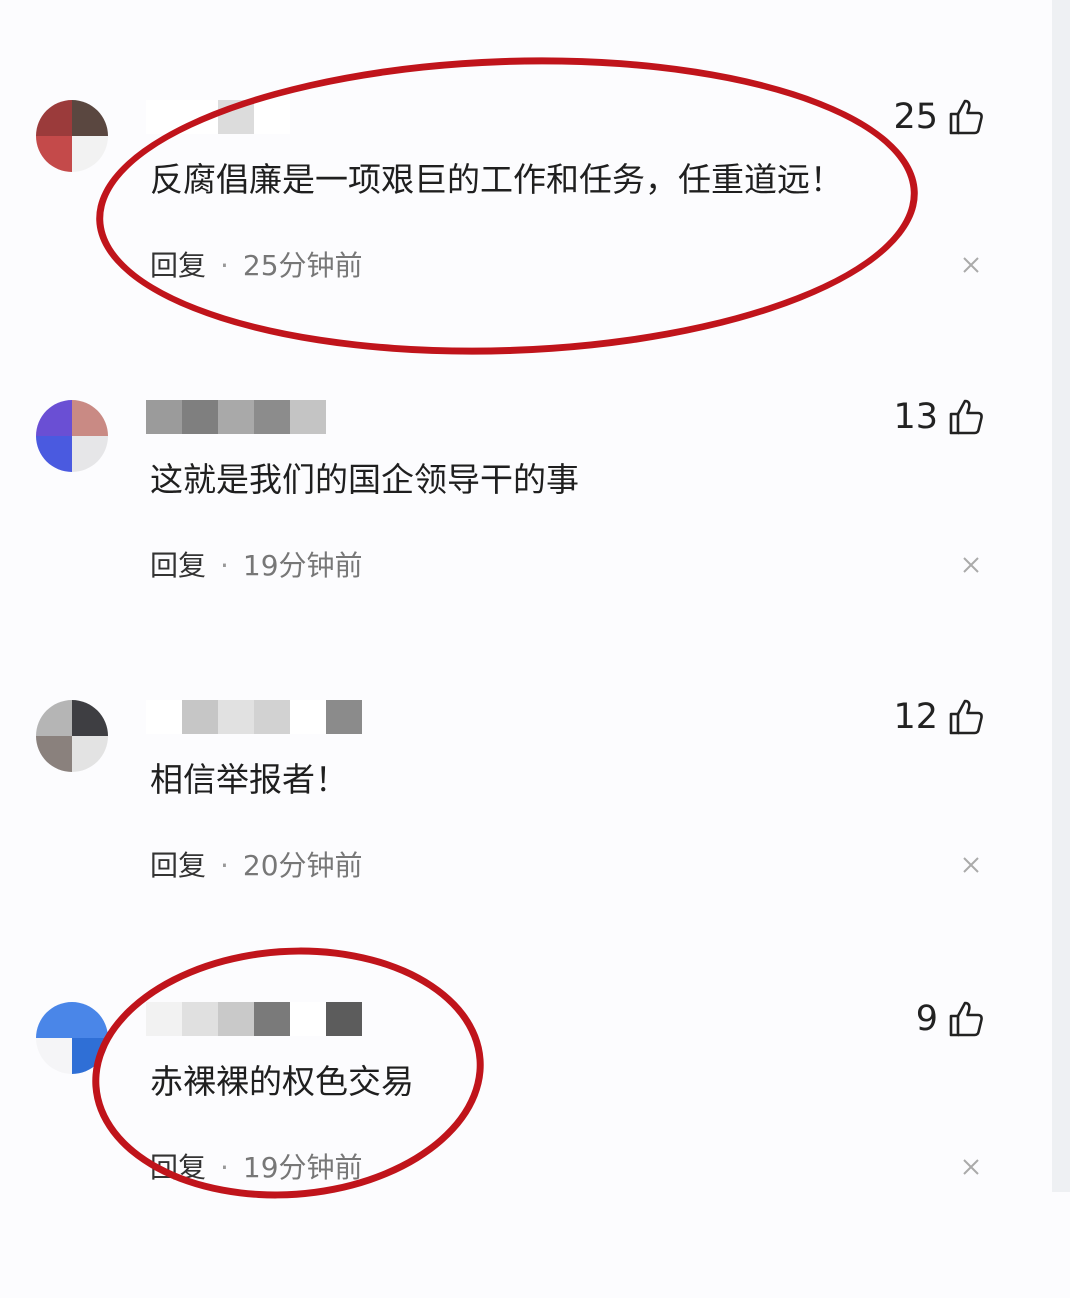 This screenshot has height=1298, width=1070. Describe the element at coordinates (302, 265) in the screenshot. I see `comment-timestamp: 25分钟前` at that location.